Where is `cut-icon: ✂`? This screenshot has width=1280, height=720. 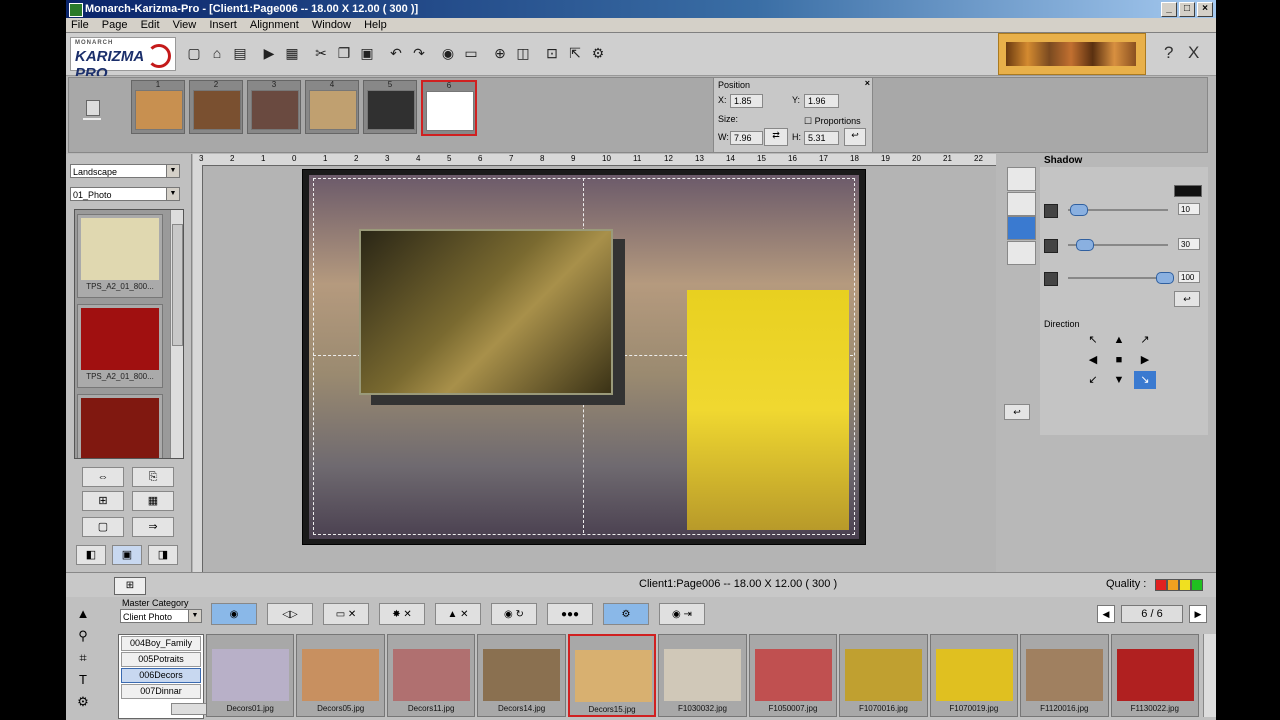 cut-icon: ✂ is located at coordinates (321, 53).